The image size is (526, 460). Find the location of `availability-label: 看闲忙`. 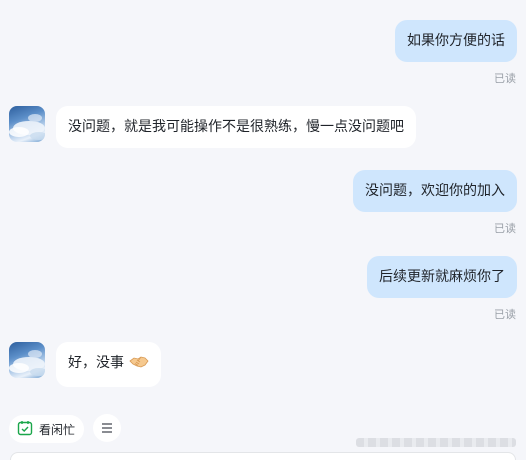

availability-label: 看闲忙 is located at coordinates (57, 429).